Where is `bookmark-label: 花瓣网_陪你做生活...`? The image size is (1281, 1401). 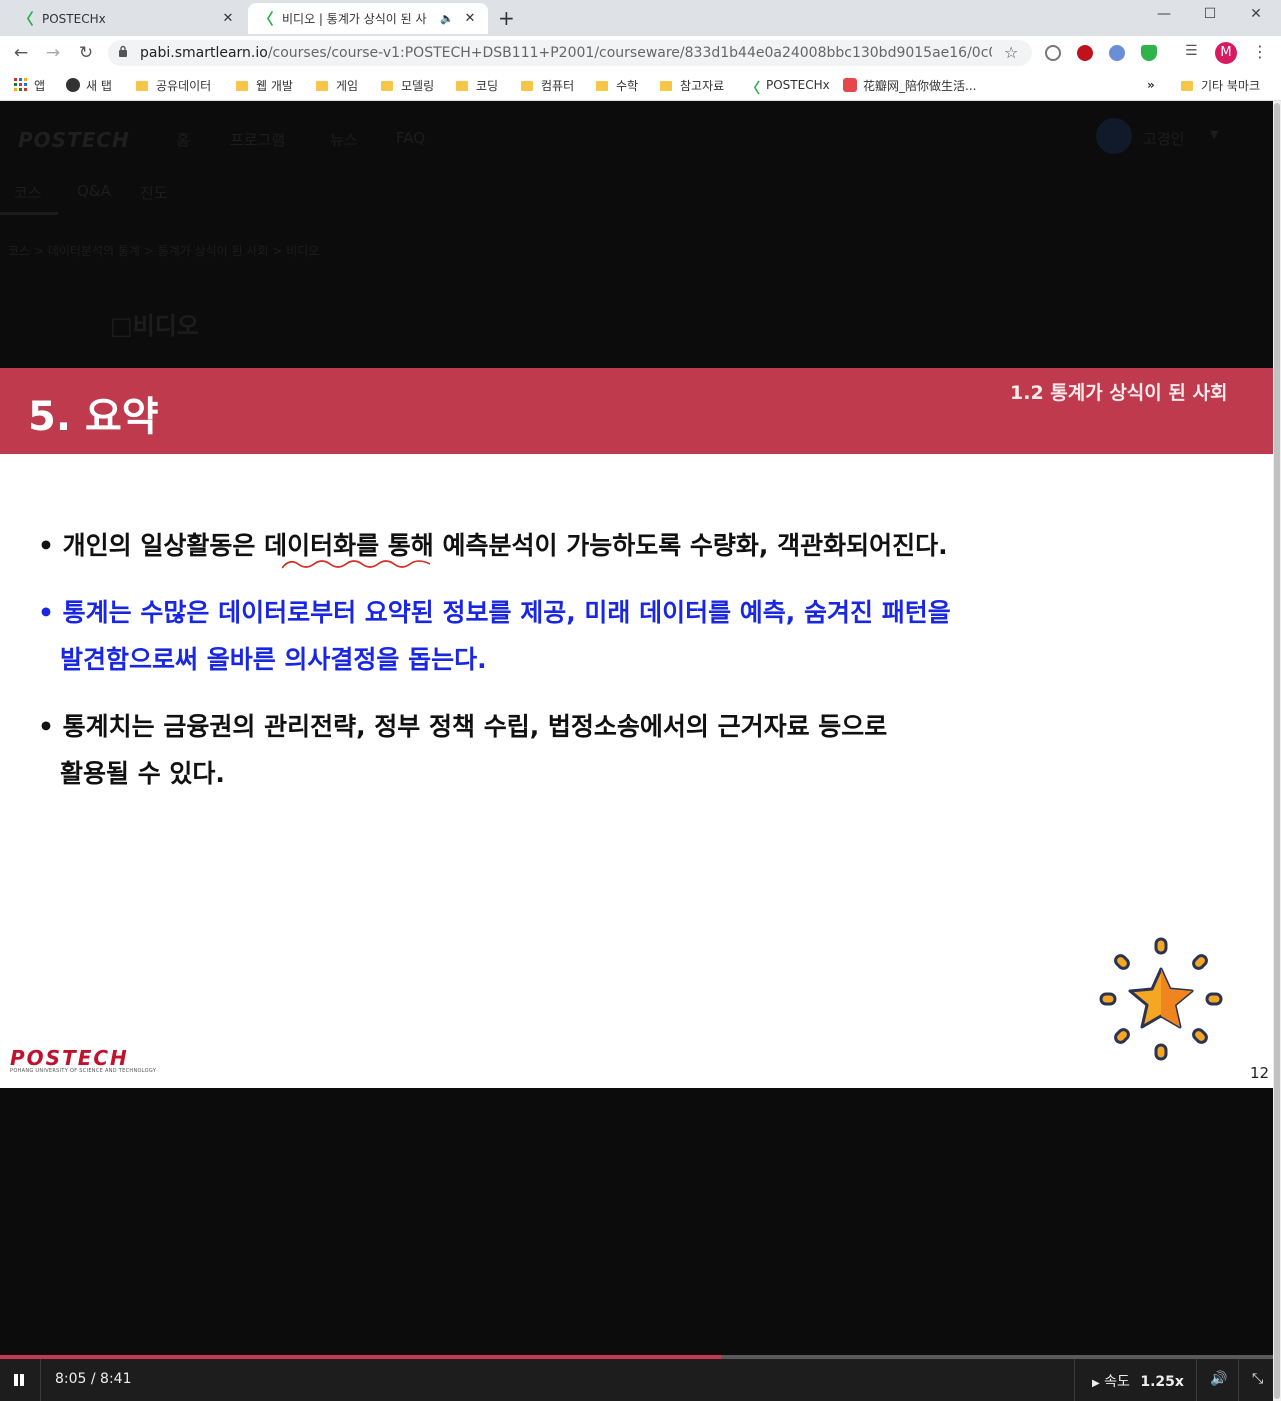
bookmark-label: 花瓣网_陪你做生活... is located at coordinates (920, 85).